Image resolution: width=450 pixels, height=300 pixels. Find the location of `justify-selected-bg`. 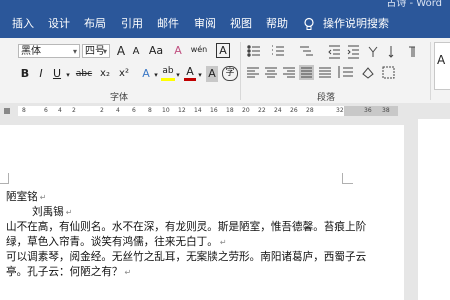

justify-selected-bg is located at coordinates (306, 72).